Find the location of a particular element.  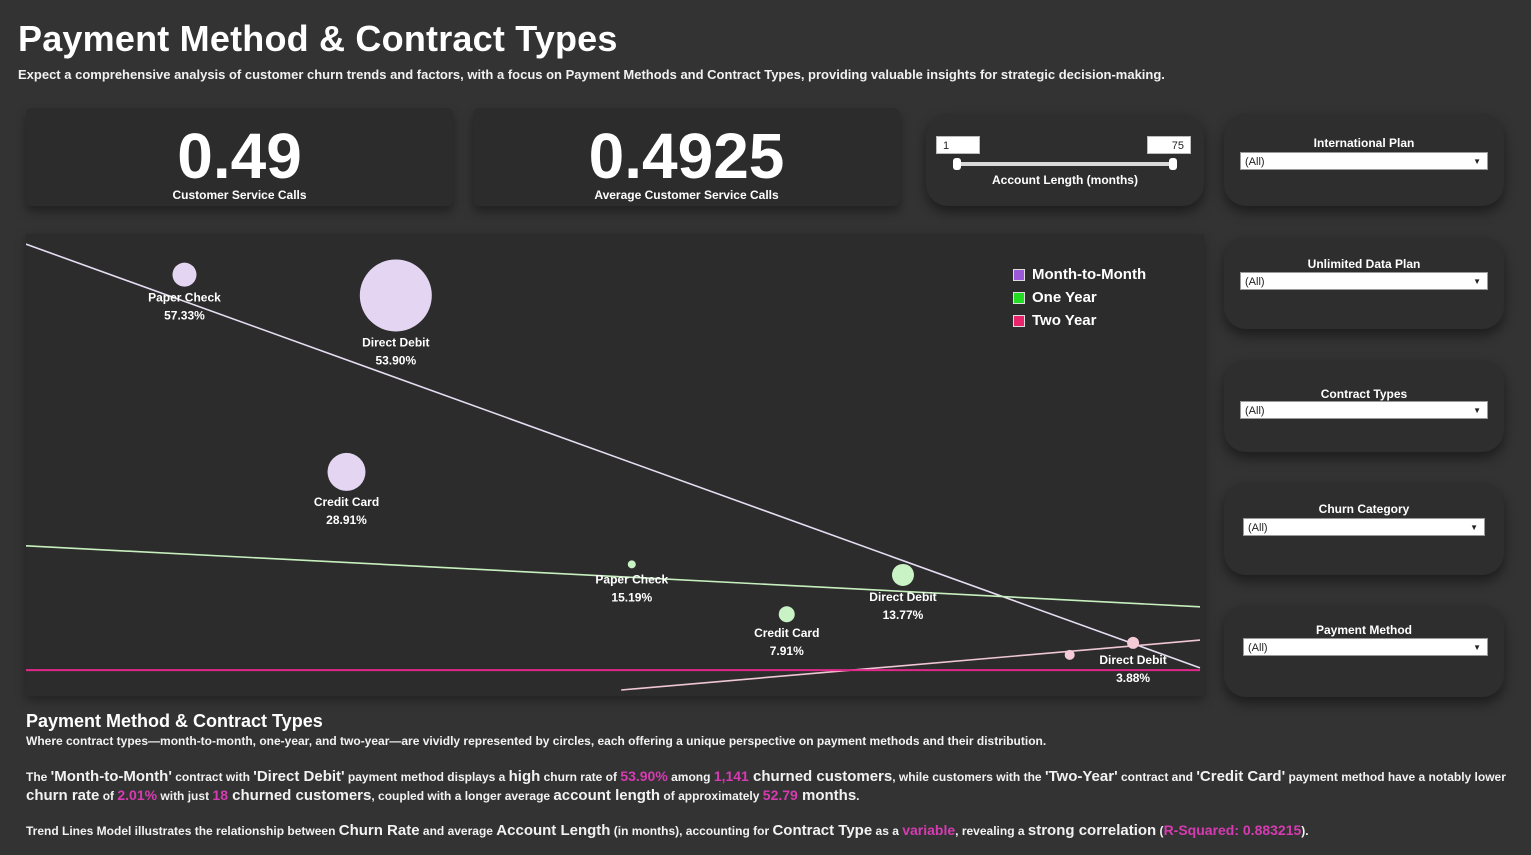

text: months is located at coordinates (827, 795).